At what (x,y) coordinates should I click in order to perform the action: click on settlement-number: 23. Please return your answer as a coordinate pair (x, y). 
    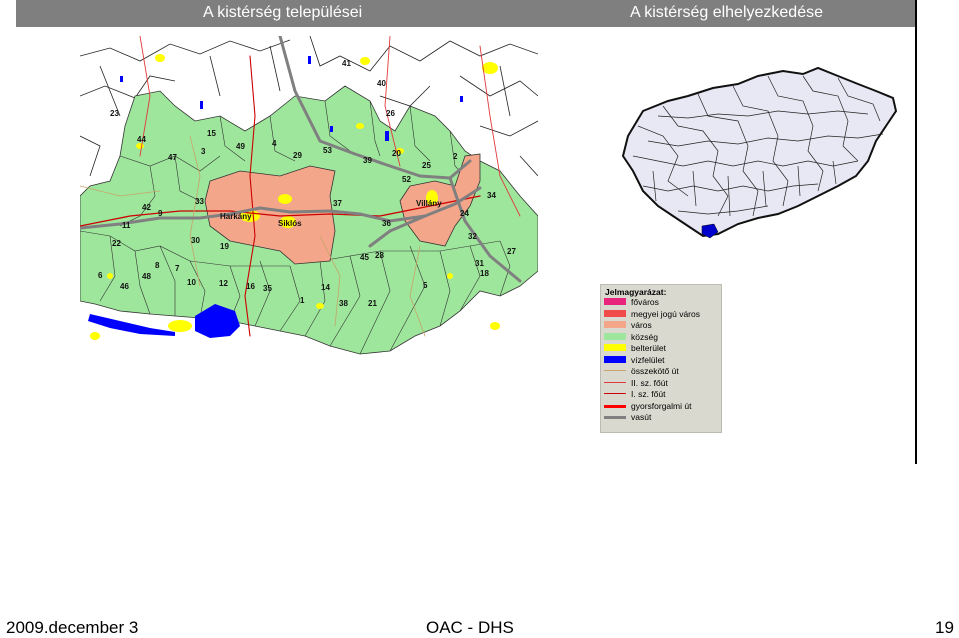
    Looking at the image, I should click on (114, 113).